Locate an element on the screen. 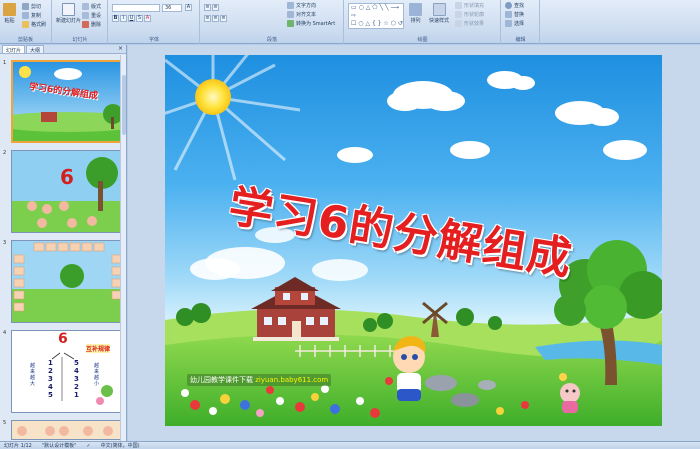 The height and width of the screenshot is (449, 700). delete-icon is located at coordinates (85, 24).